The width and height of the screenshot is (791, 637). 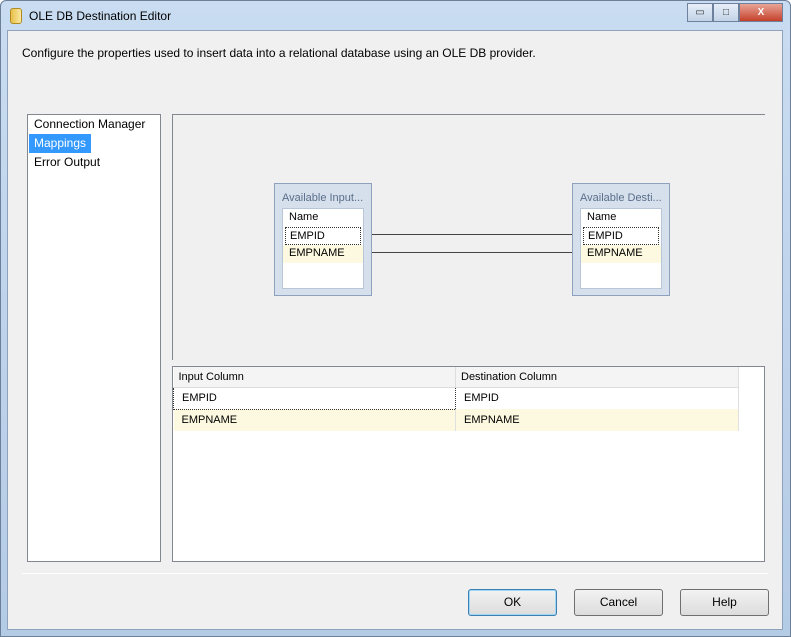 What do you see at coordinates (761, 12) in the screenshot?
I see `close-button: X` at bounding box center [761, 12].